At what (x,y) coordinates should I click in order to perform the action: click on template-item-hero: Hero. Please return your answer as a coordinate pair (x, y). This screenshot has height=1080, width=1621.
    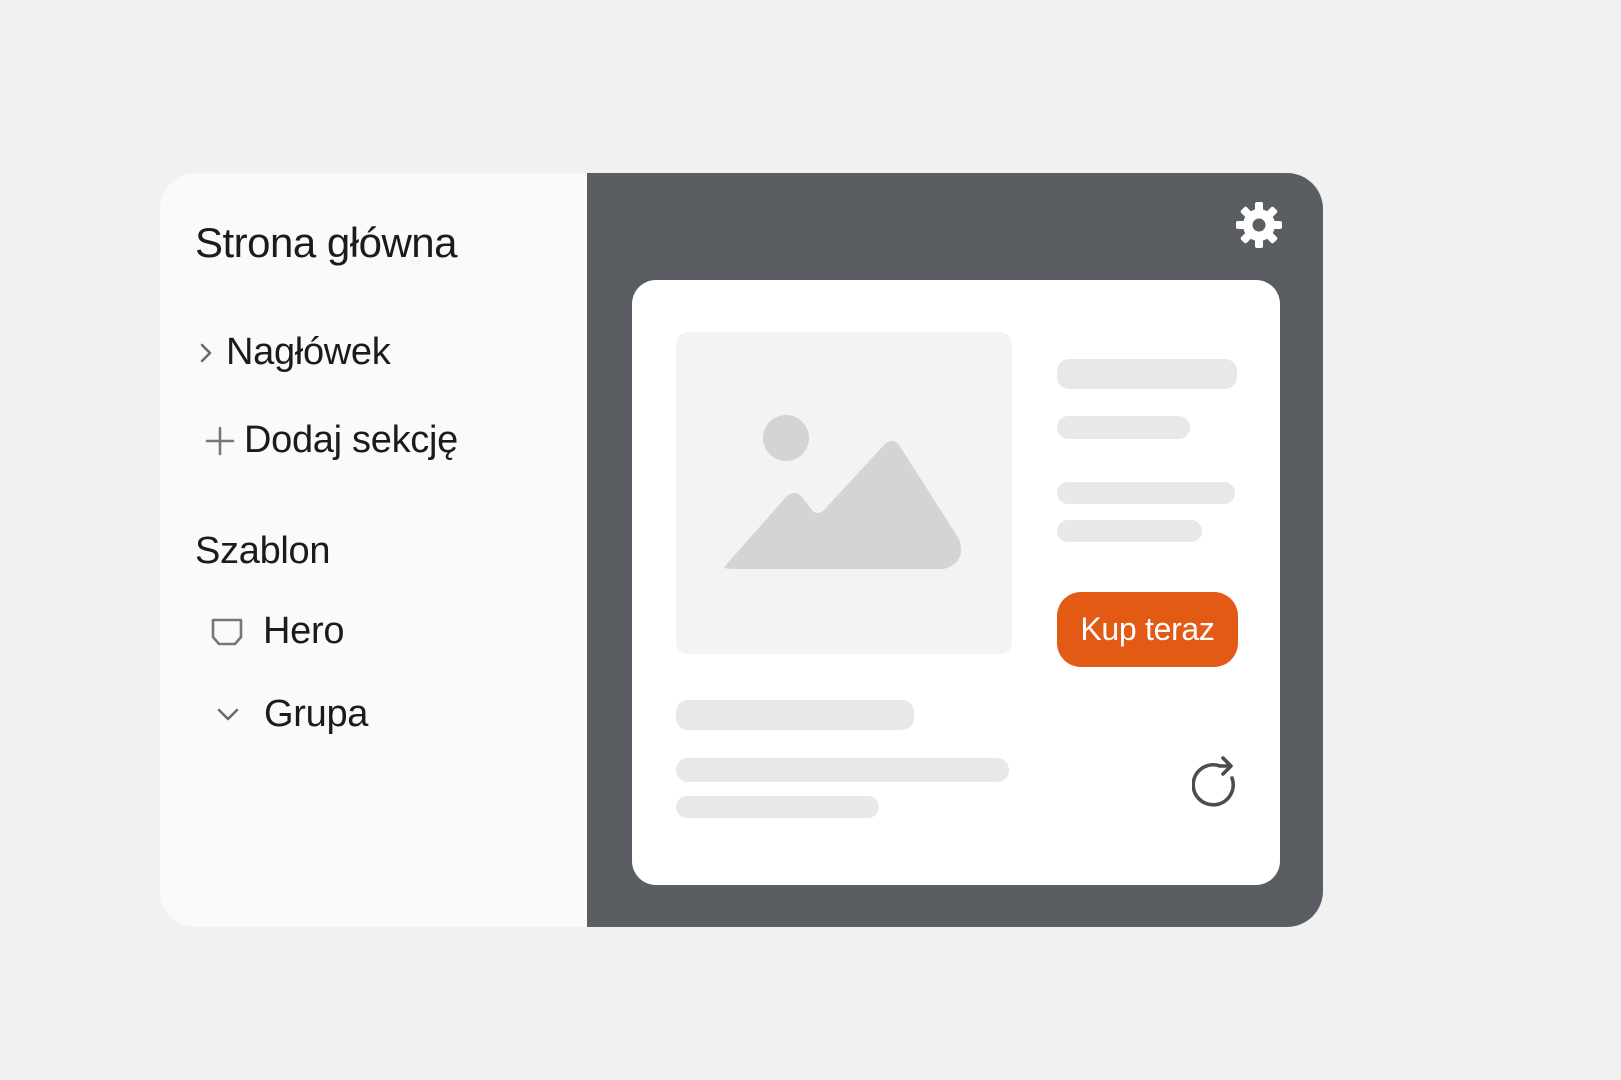
    Looking at the image, I should click on (277, 631).